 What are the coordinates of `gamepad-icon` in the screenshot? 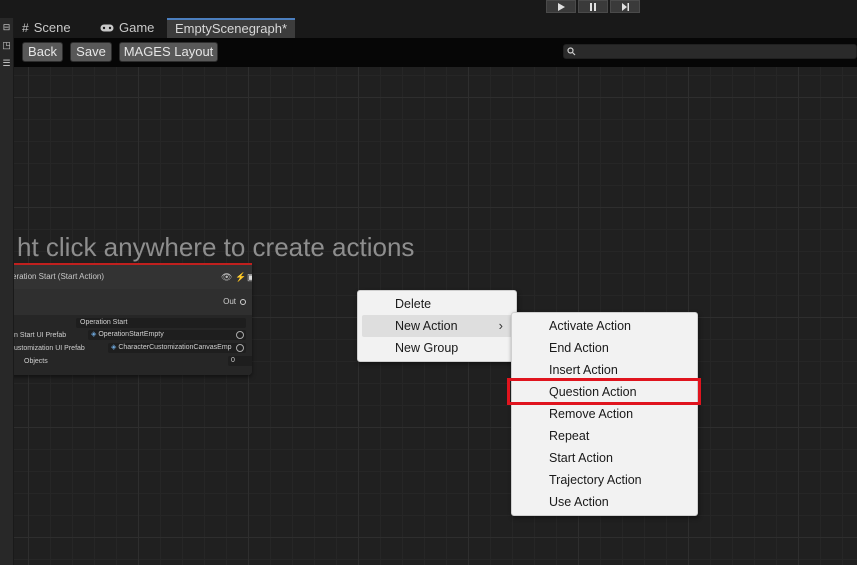 It's located at (107, 28).